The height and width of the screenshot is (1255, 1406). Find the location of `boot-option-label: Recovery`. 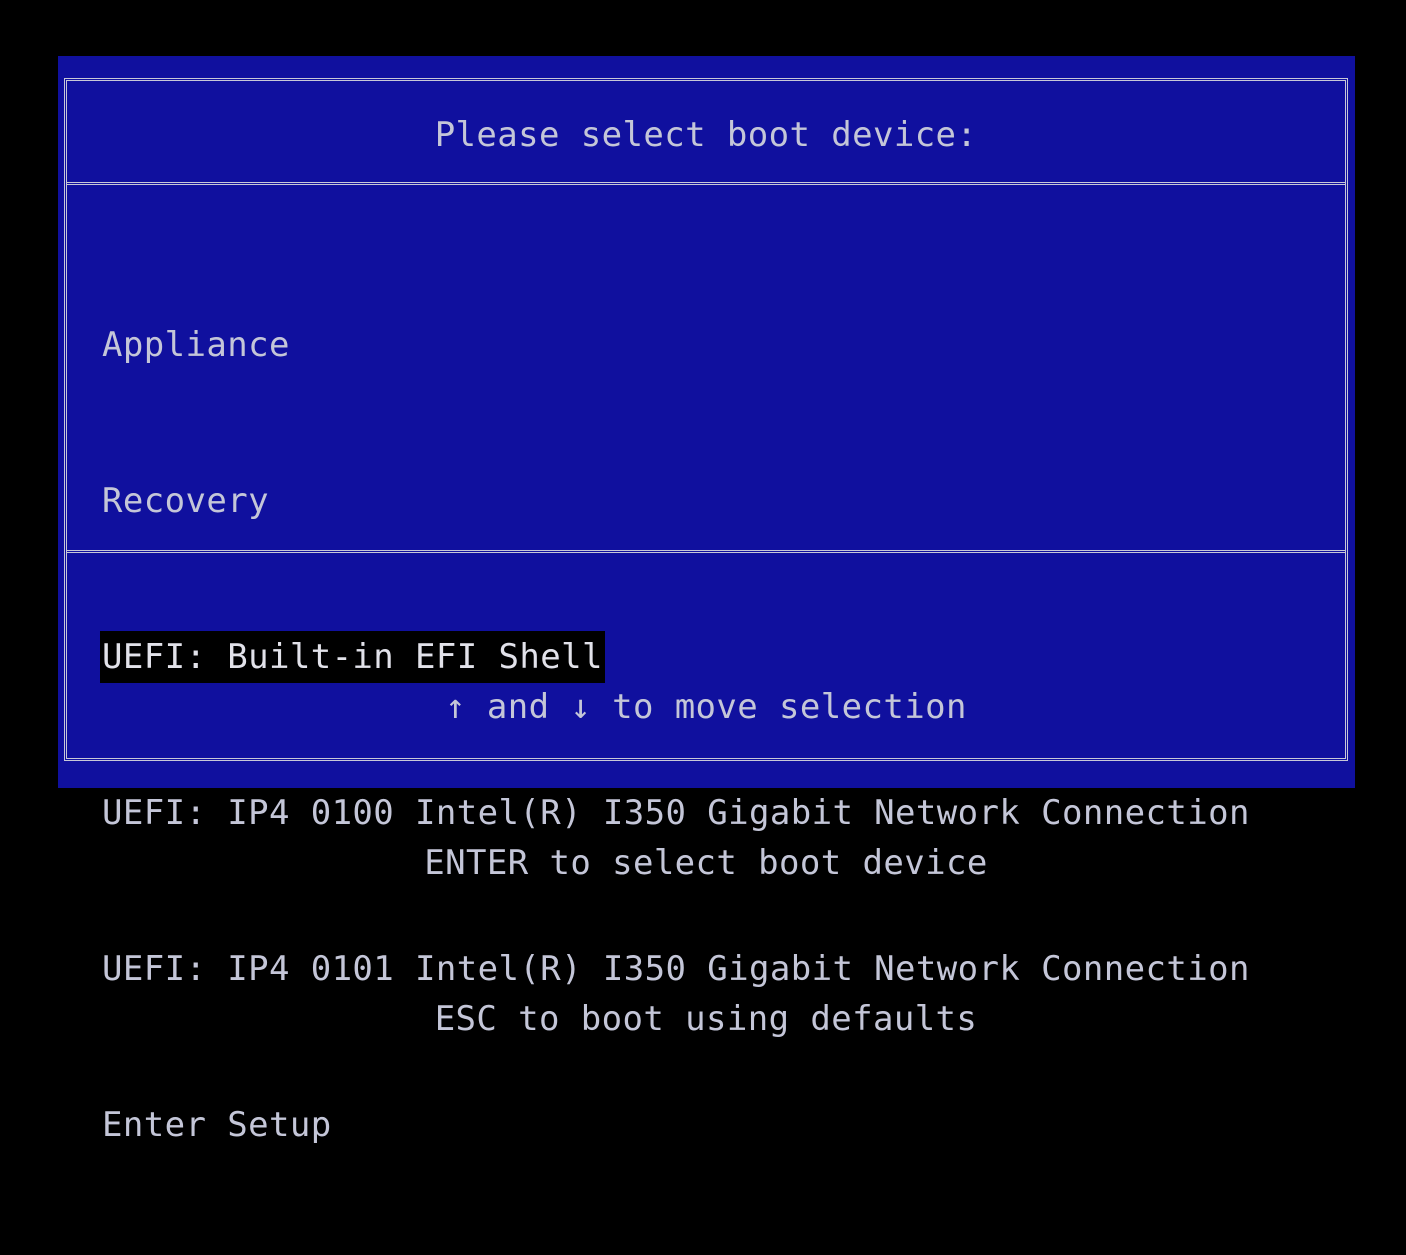

boot-option-label: Recovery is located at coordinates (185, 501).